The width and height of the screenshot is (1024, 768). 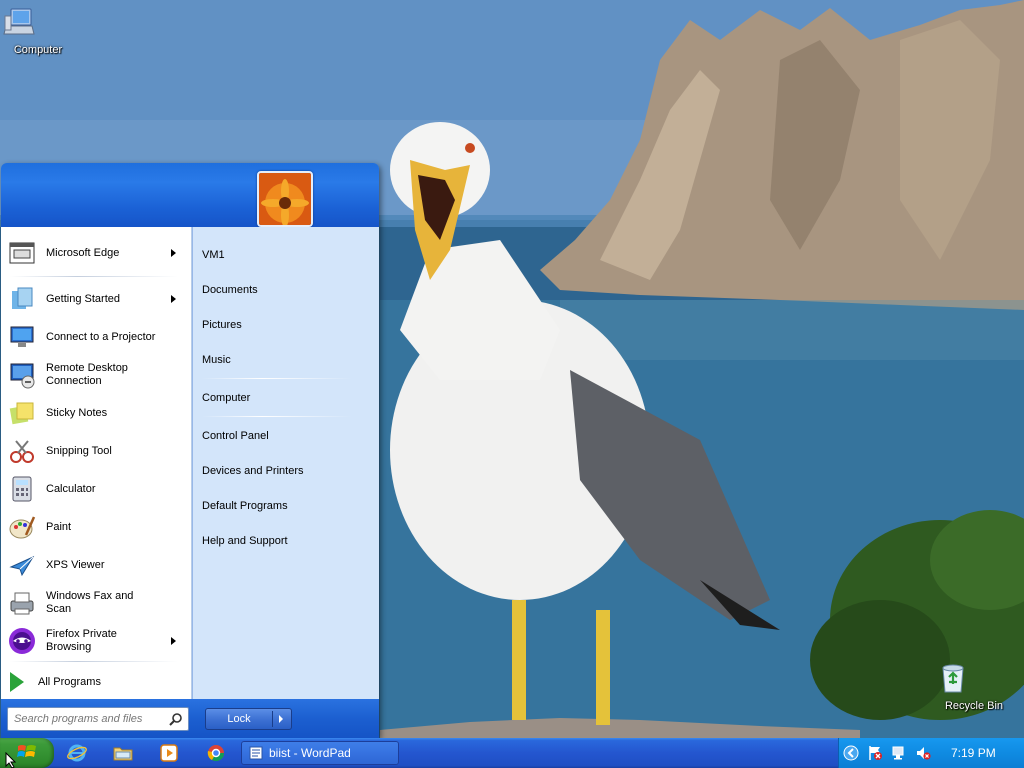 I want to click on file-explorer-icon, so click(x=123, y=753).